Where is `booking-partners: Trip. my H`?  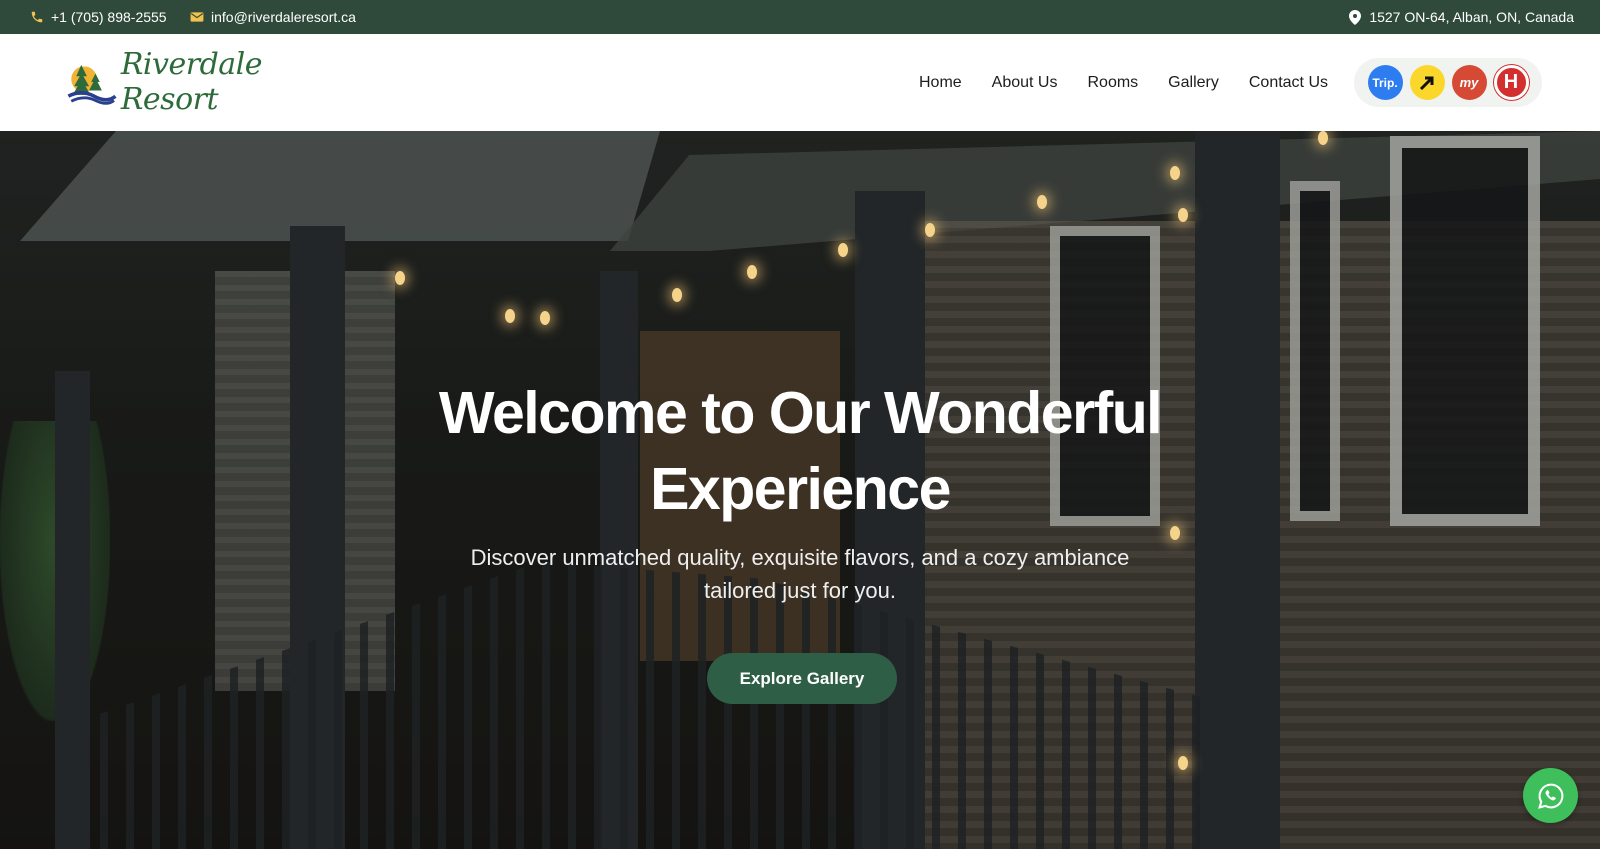
booking-partners: Trip. my H is located at coordinates (1448, 82).